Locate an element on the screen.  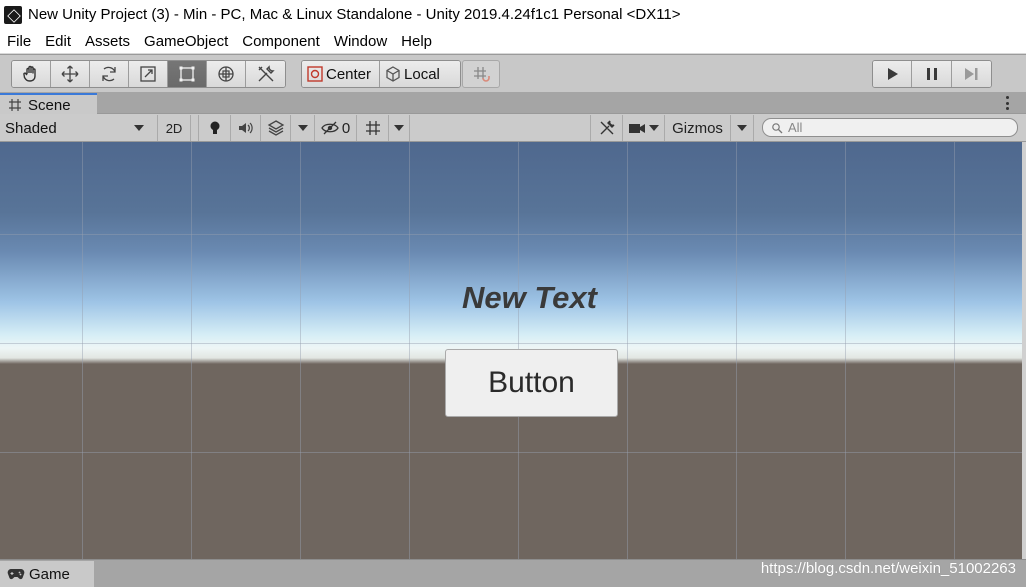
custom-tool-icon is located at coordinates (266, 73).